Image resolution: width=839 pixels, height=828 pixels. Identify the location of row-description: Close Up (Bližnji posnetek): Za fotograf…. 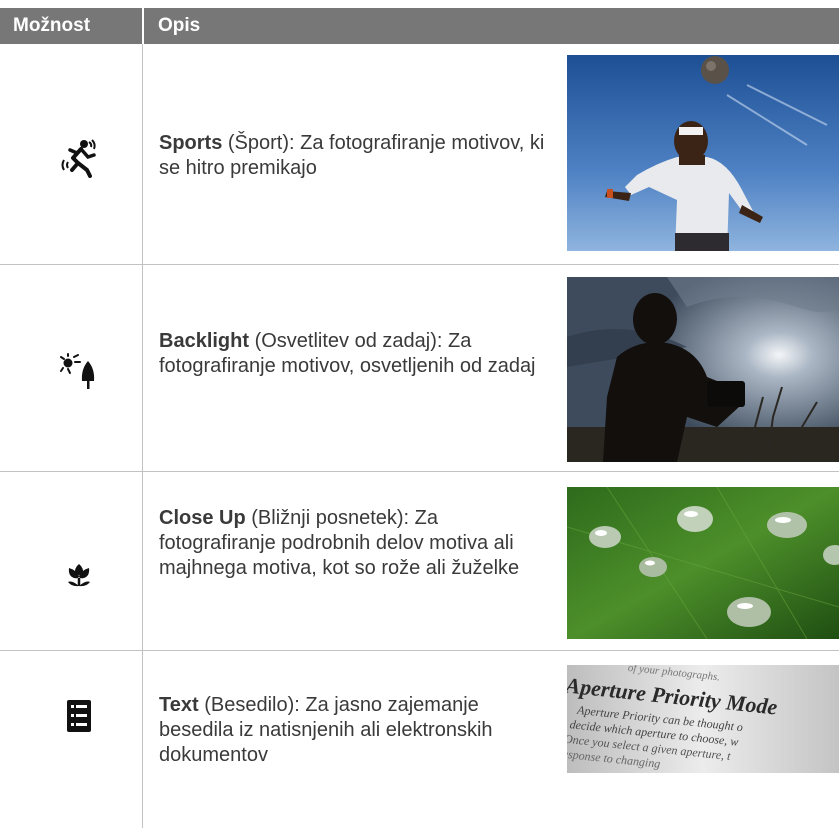
(354, 543).